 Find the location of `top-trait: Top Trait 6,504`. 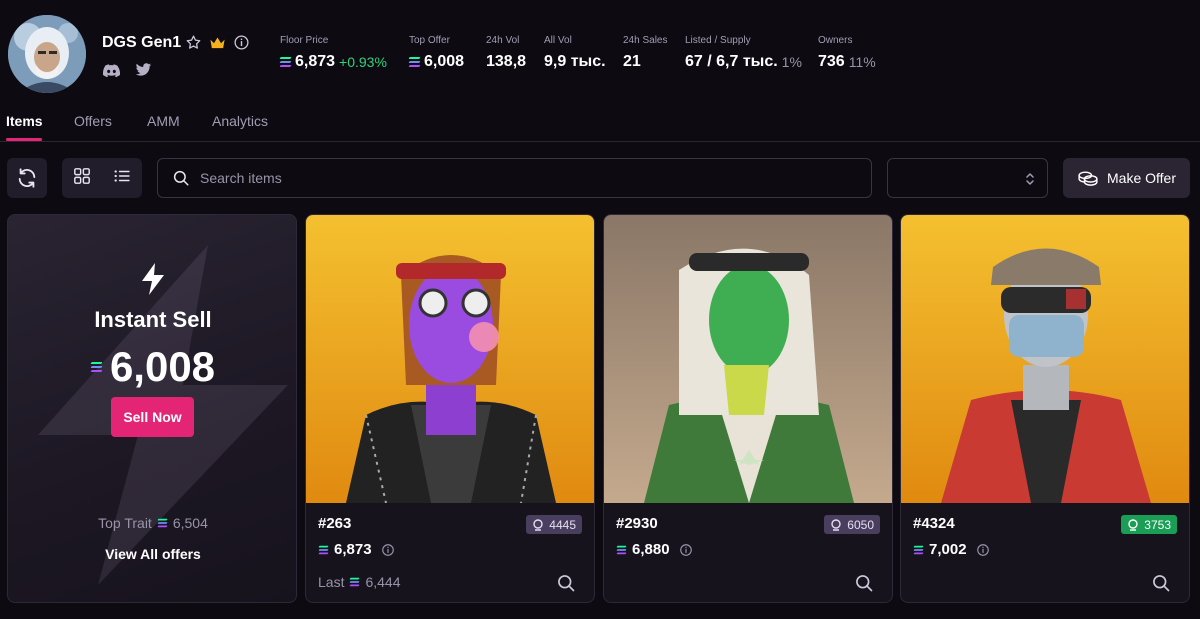

top-trait: Top Trait 6,504 is located at coordinates (152, 523).